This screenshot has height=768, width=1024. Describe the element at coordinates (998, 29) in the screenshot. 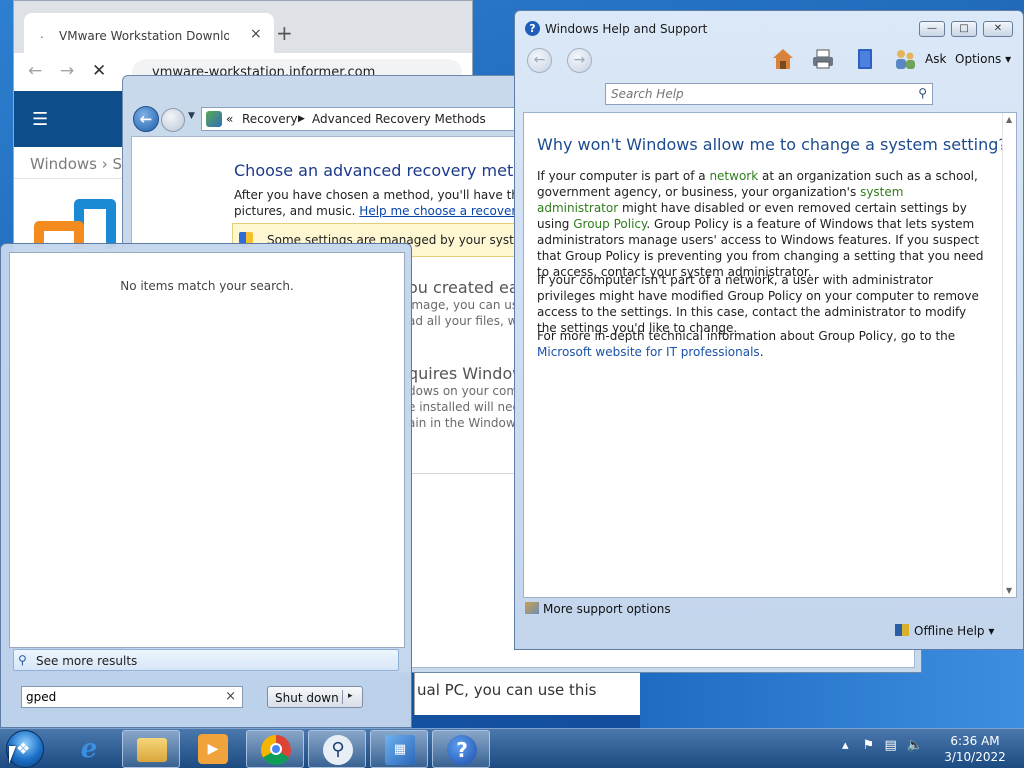

I see `close-button: ✕` at that location.